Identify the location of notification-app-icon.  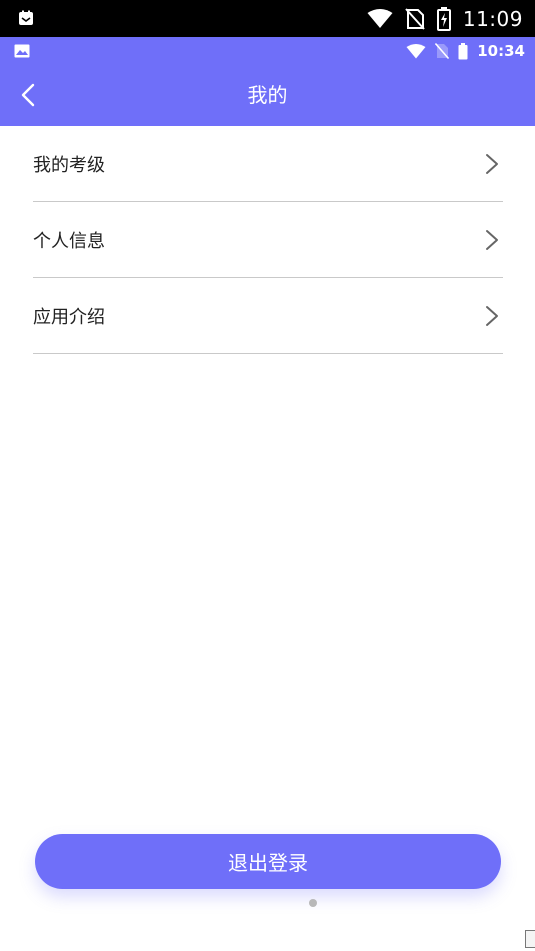
(26, 17).